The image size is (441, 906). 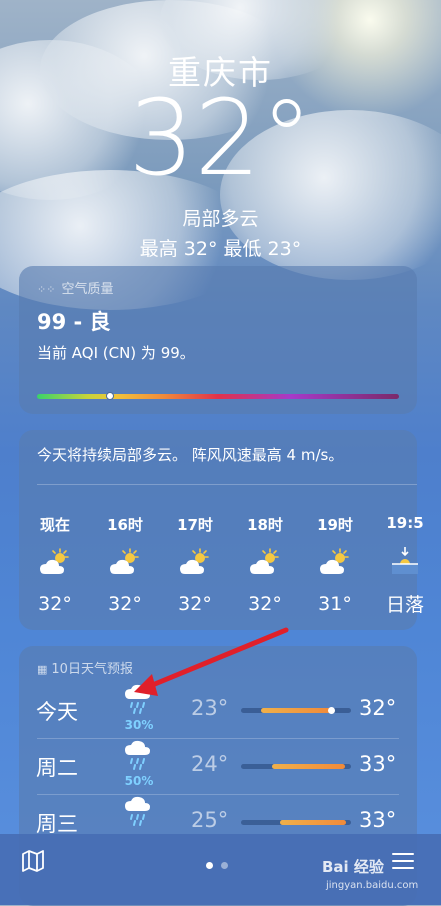 What do you see at coordinates (33, 863) in the screenshot?
I see `map-icon` at bounding box center [33, 863].